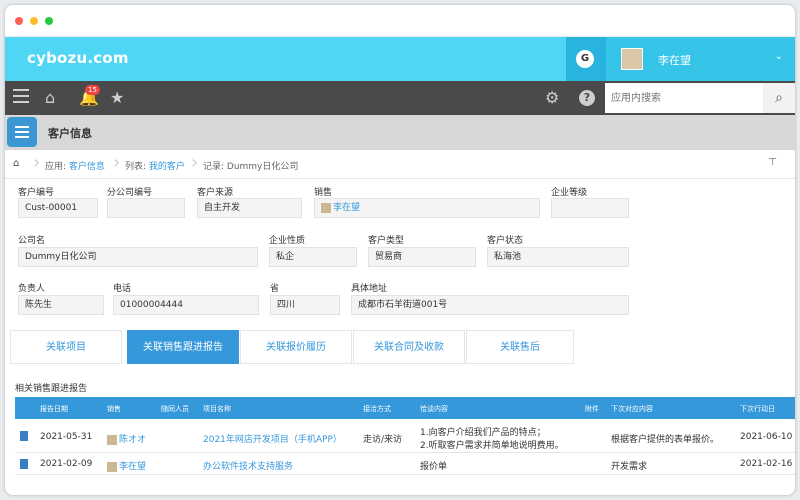 Image resolution: width=800 pixels, height=500 pixels. I want to click on menu-icon, so click(21, 98).